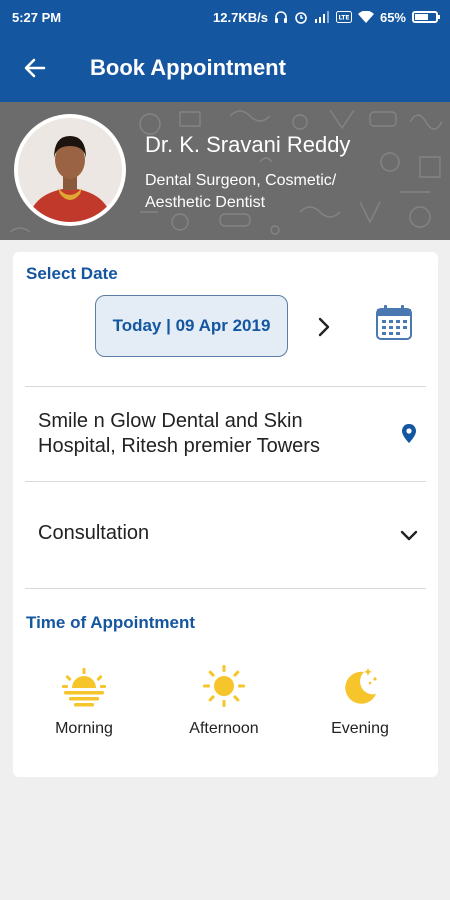 This screenshot has width=450, height=900. I want to click on map-pin-icon, so click(409, 433).